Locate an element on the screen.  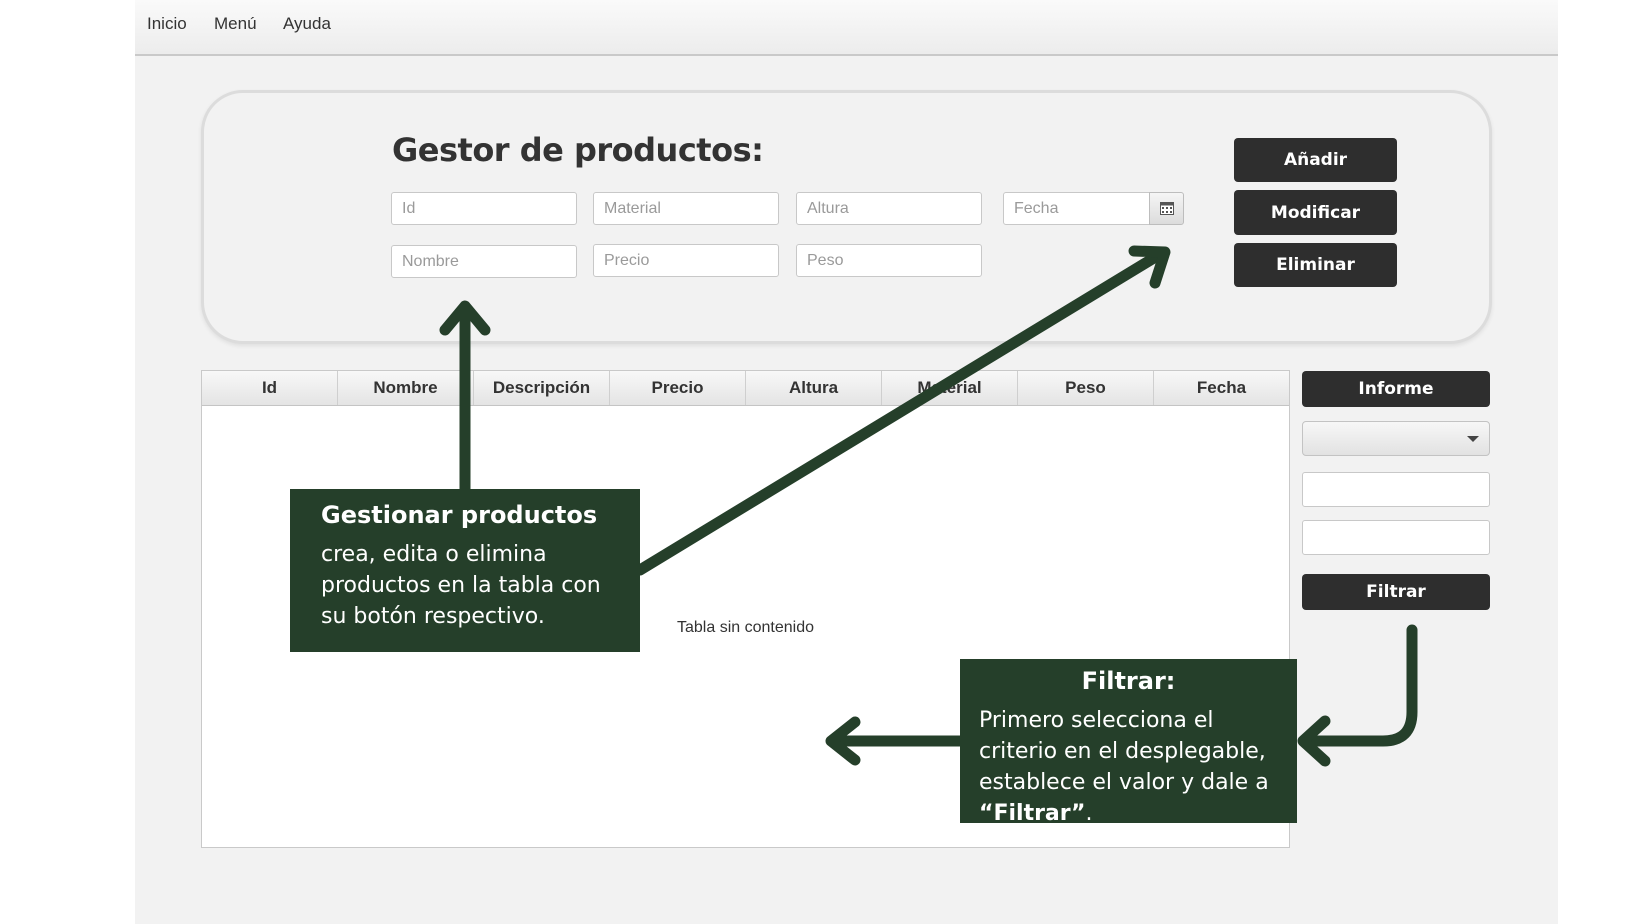
manage-callout-title: Gestionar productos is located at coordinates (459, 515).